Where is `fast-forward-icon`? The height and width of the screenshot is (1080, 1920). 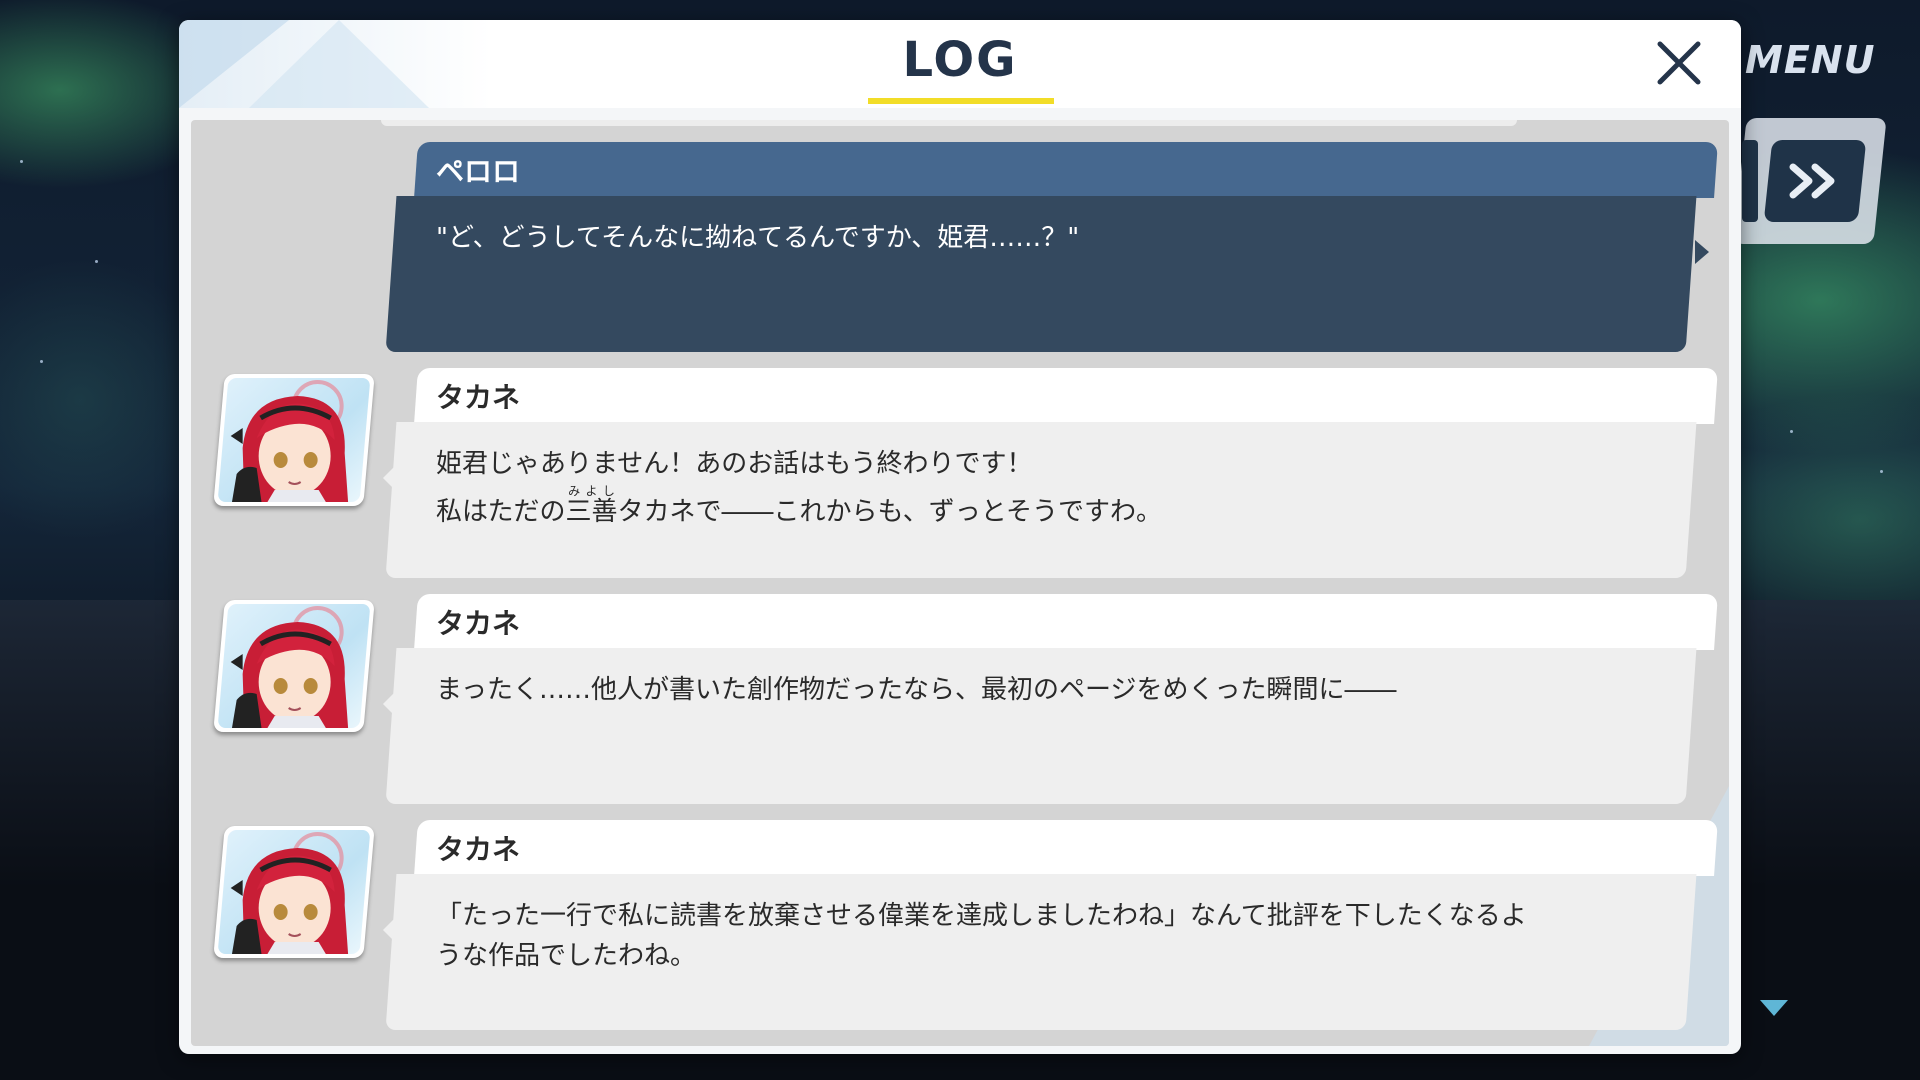 fast-forward-icon is located at coordinates (1812, 181).